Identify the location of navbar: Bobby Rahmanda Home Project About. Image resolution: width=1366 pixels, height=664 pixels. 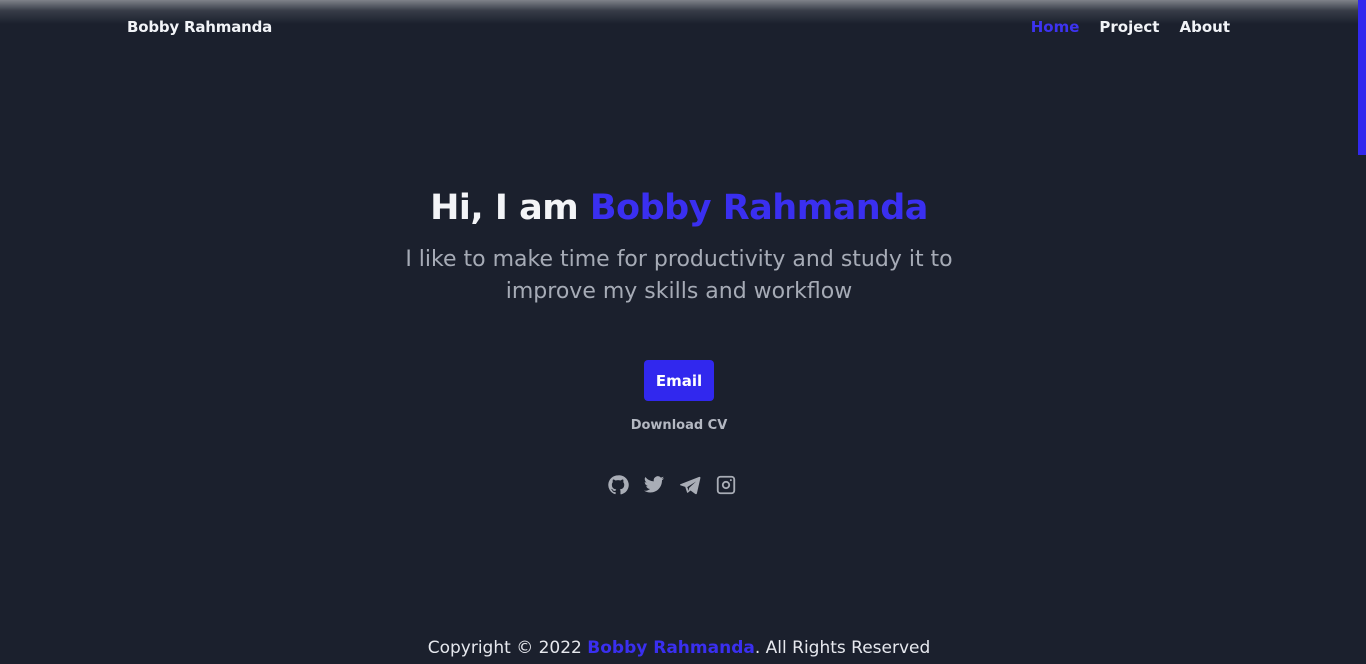
(679, 28).